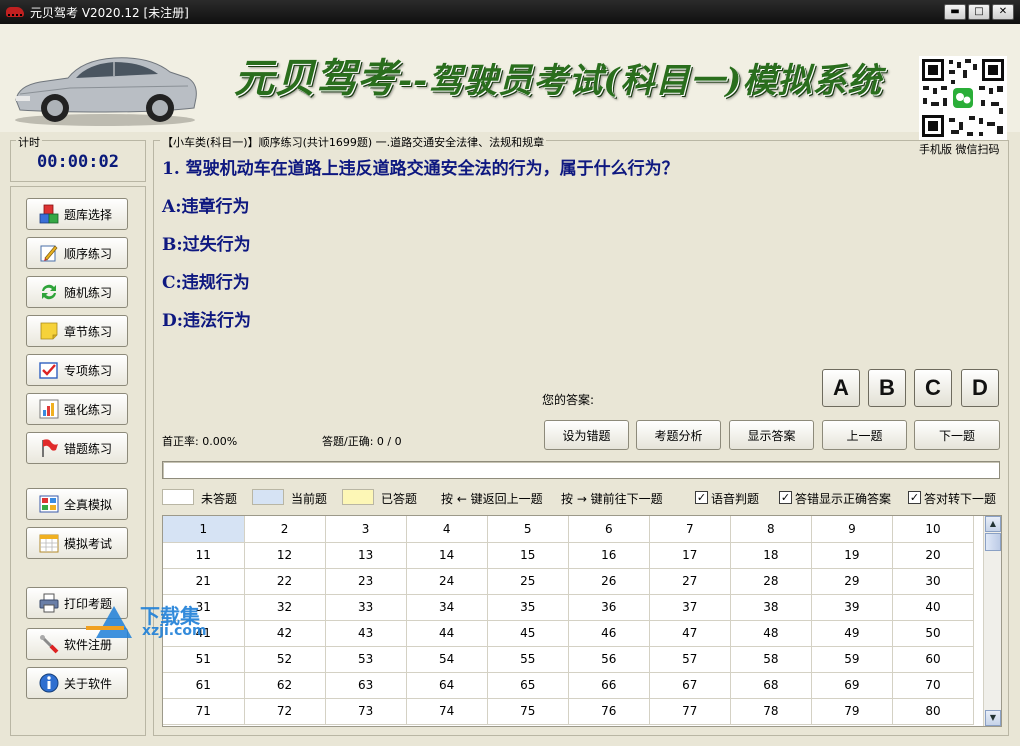 The image size is (1020, 746). I want to click on question-number-cell: 49, so click(852, 633).